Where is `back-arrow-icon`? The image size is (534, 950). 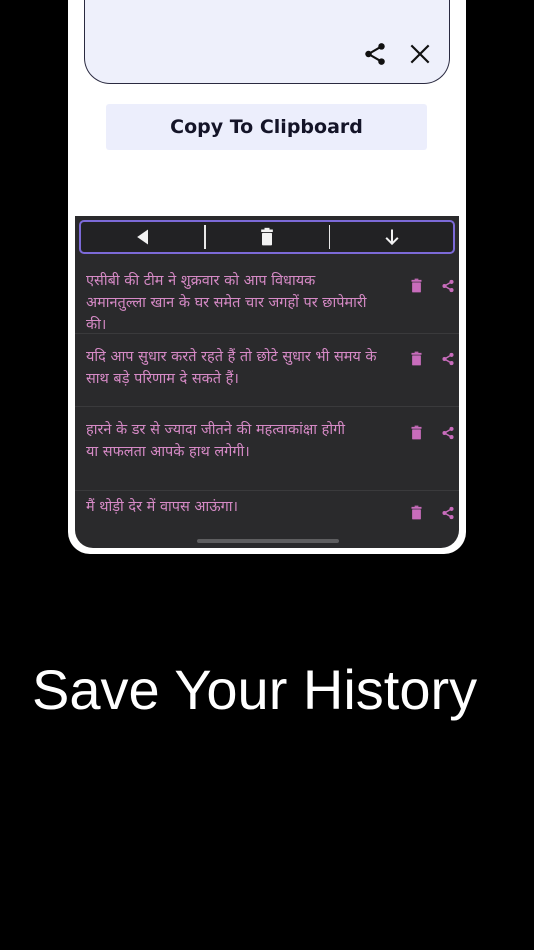 back-arrow-icon is located at coordinates (142, 237).